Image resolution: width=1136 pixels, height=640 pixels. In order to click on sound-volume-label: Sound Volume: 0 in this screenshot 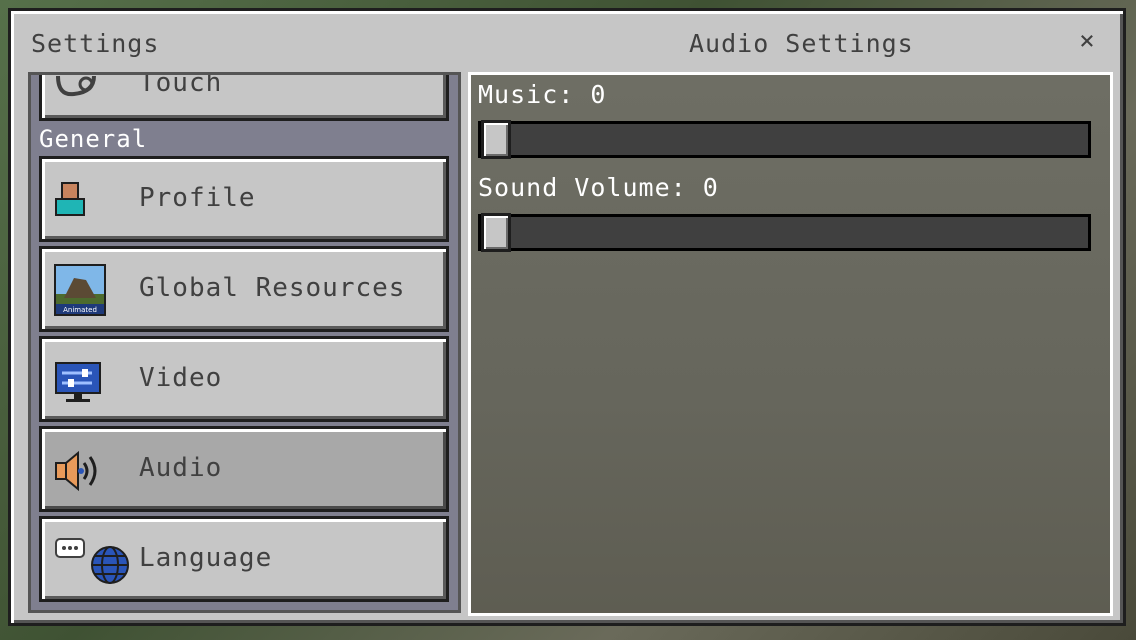, I will do `click(598, 187)`.